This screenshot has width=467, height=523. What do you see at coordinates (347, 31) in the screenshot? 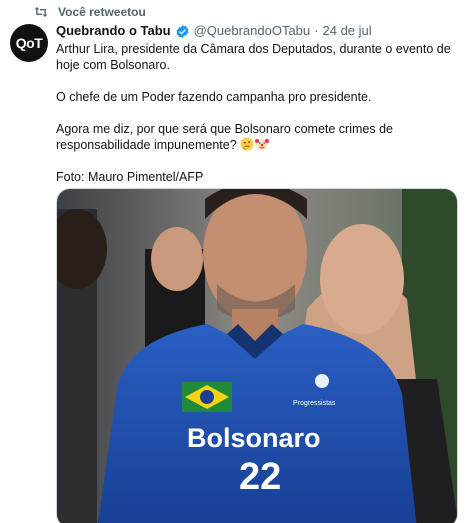
I see `tweet-date: 24 de jul` at bounding box center [347, 31].